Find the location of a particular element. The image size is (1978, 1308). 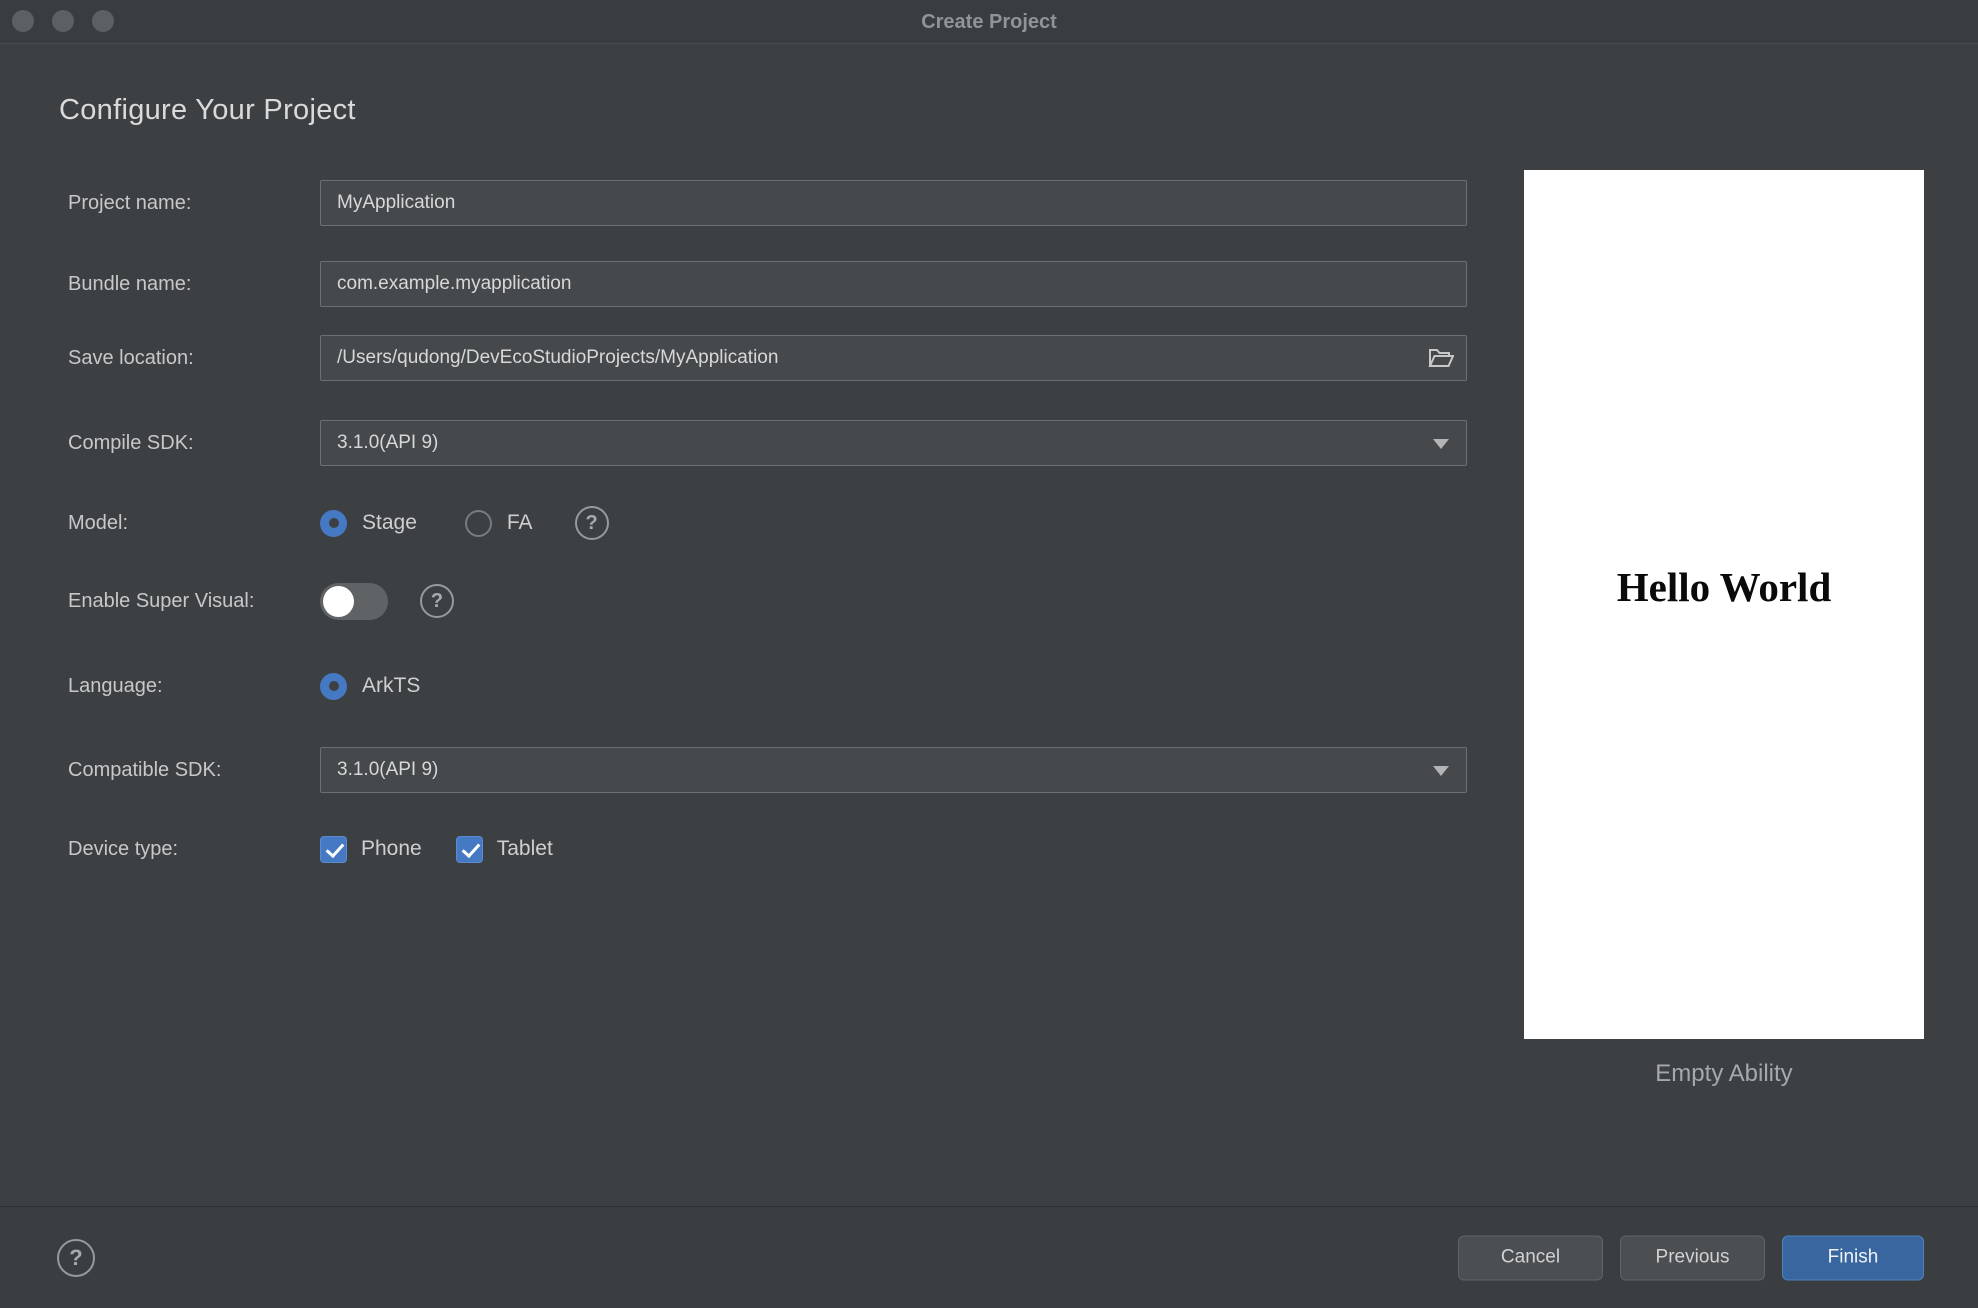

language-row: Language: ArkTS is located at coordinates (768, 686).